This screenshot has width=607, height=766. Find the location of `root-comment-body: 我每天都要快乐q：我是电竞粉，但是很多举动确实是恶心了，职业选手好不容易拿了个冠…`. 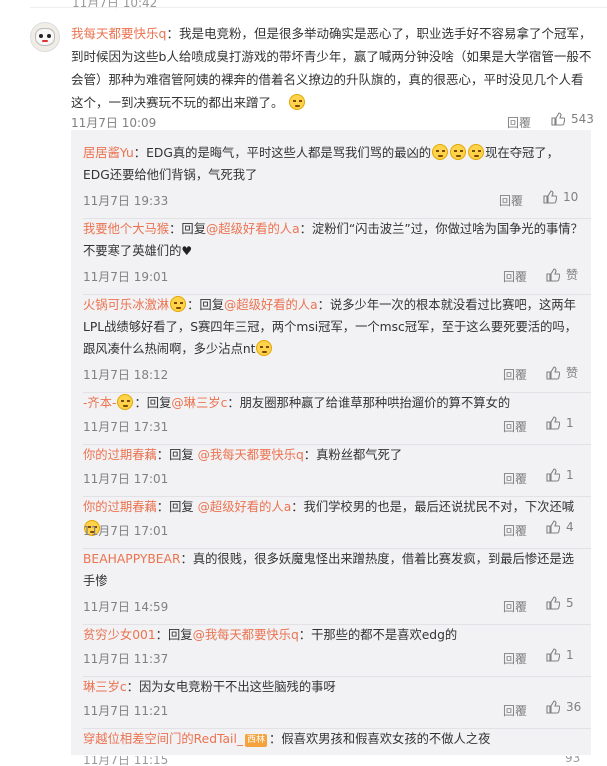

root-comment-body: 我每天都要快乐q：我是电竞粉，但是很多举动确实是恶心了，职业选手好不容易拿了个冠… is located at coordinates (333, 68).